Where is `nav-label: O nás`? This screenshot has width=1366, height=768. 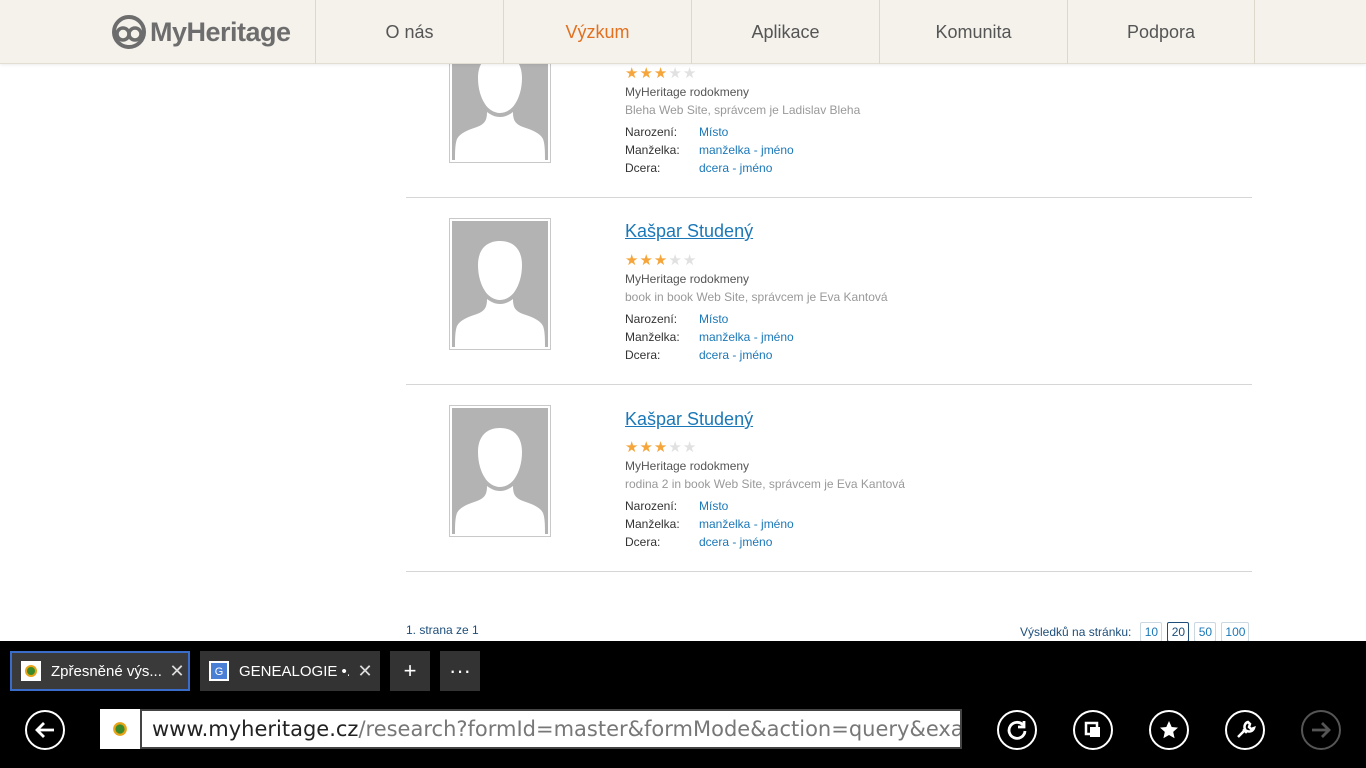
nav-label: O nás is located at coordinates (409, 31).